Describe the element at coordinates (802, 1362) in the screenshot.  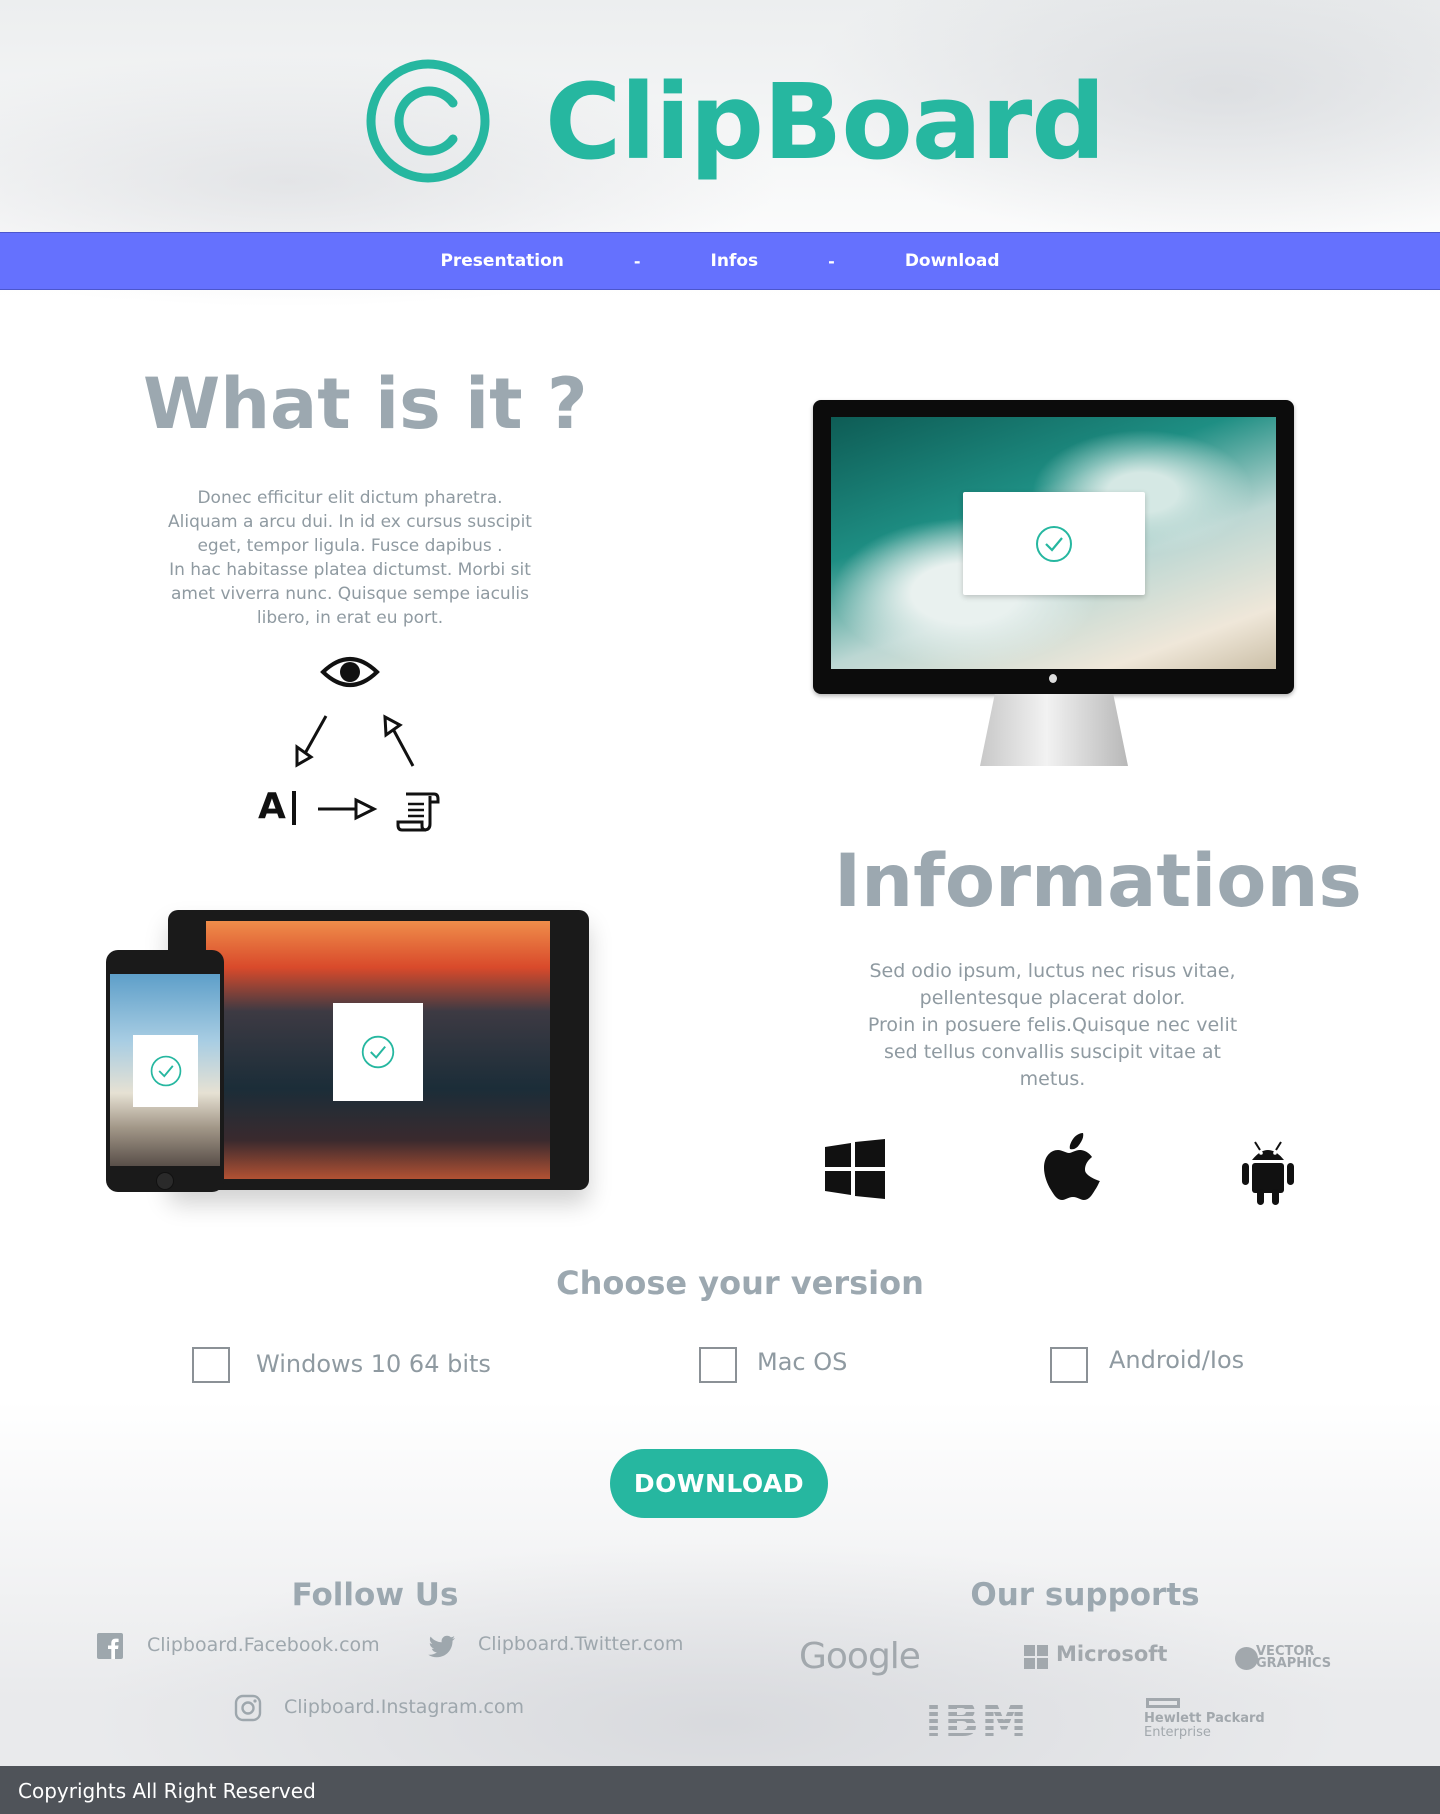
I see `macos-option-label: Mac OS` at that location.